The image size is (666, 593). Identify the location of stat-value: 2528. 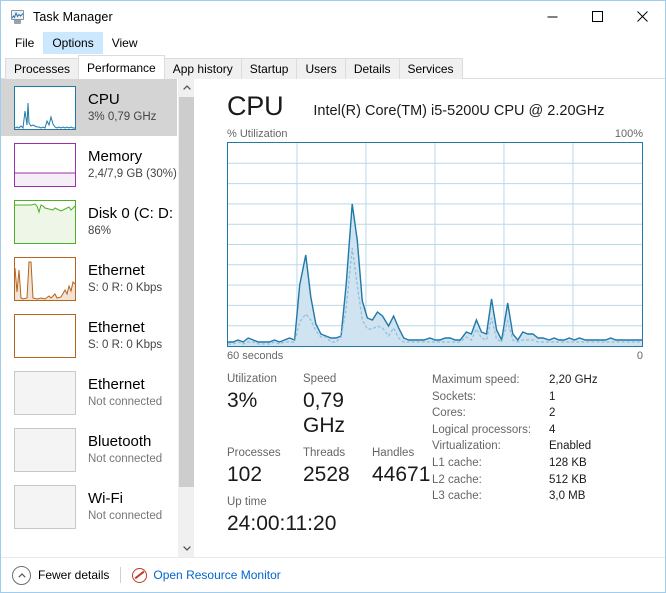
(326, 474).